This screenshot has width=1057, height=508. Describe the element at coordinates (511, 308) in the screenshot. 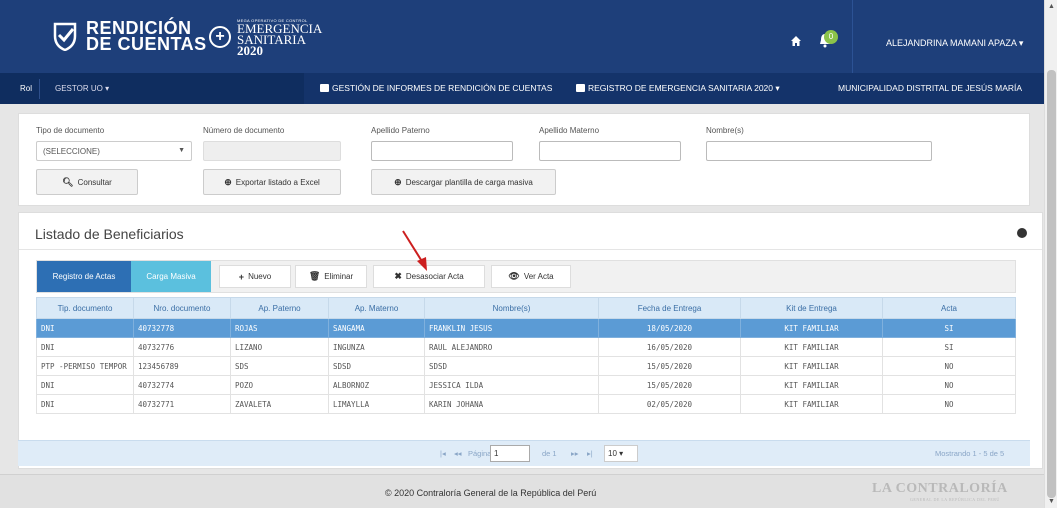

I see `col-nombres: Nombre(s)` at that location.